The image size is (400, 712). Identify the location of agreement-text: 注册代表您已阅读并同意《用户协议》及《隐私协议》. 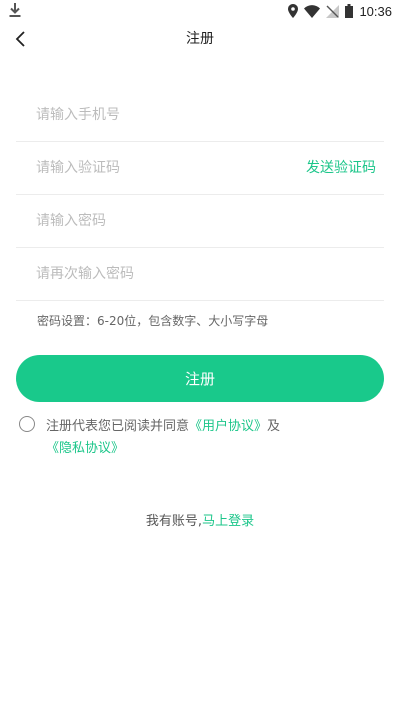
(196, 438).